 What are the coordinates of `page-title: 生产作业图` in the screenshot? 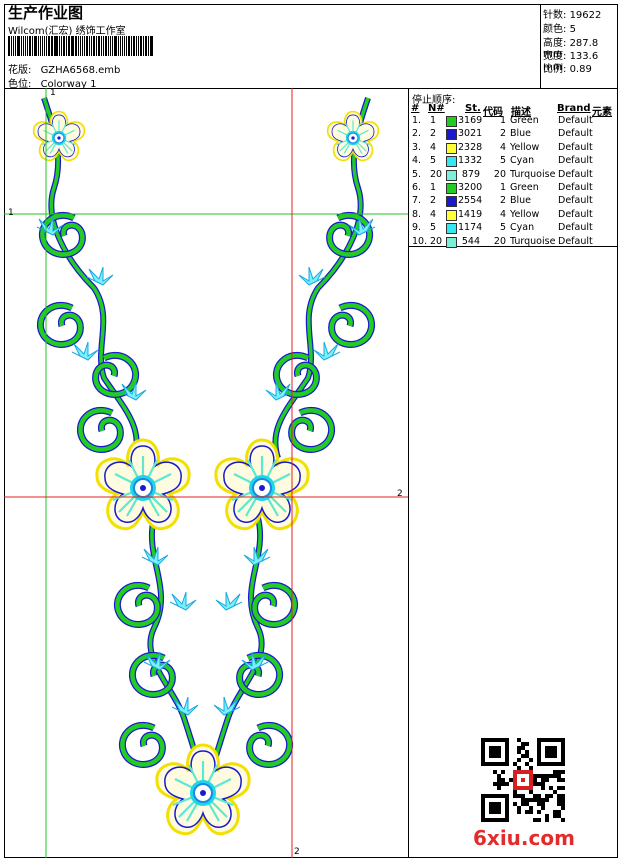 It's located at (46, 13).